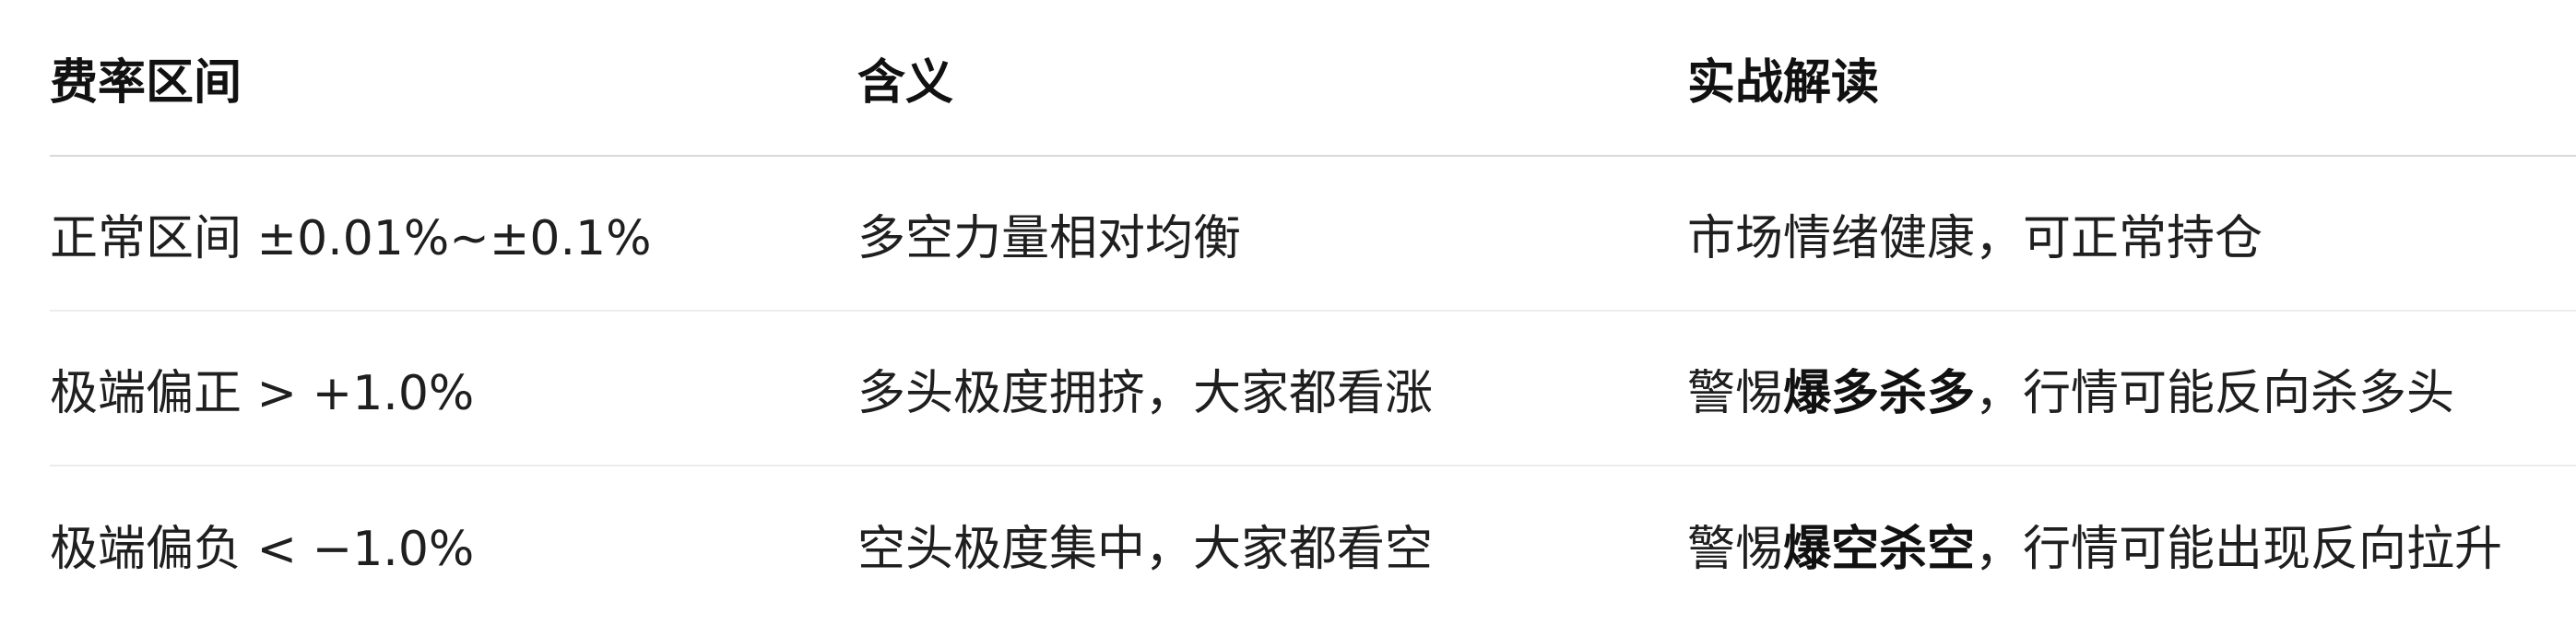  What do you see at coordinates (351, 238) in the screenshot?
I see `rate-range-cell: 正常区间 ±0.01%~±0.1%` at bounding box center [351, 238].